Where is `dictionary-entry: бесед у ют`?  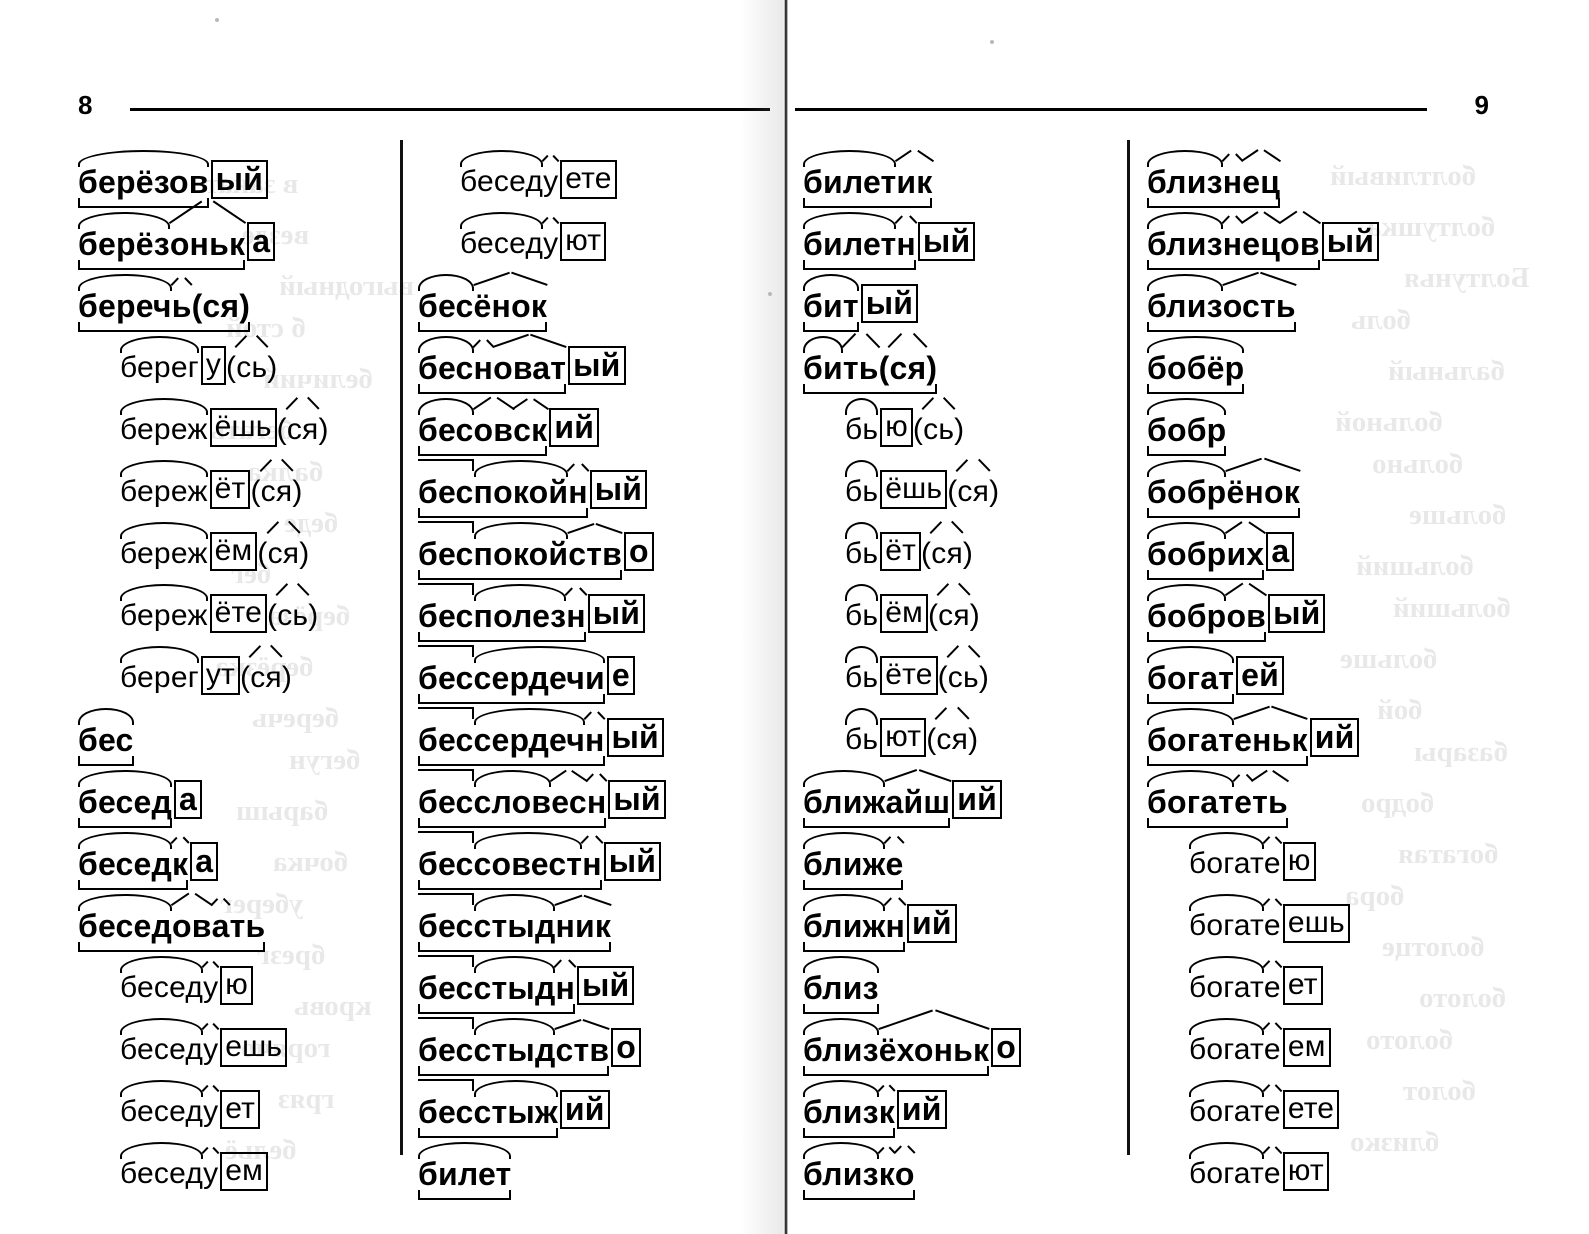 dictionary-entry: бесед у ют is located at coordinates (583, 239).